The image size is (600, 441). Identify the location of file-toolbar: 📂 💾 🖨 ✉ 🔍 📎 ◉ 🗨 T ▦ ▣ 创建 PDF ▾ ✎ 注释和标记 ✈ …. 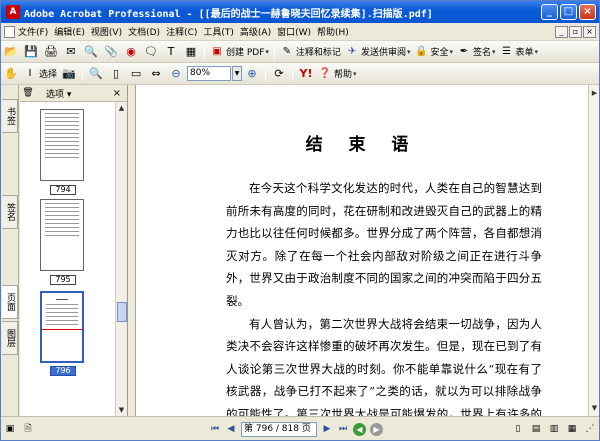
(300, 52).